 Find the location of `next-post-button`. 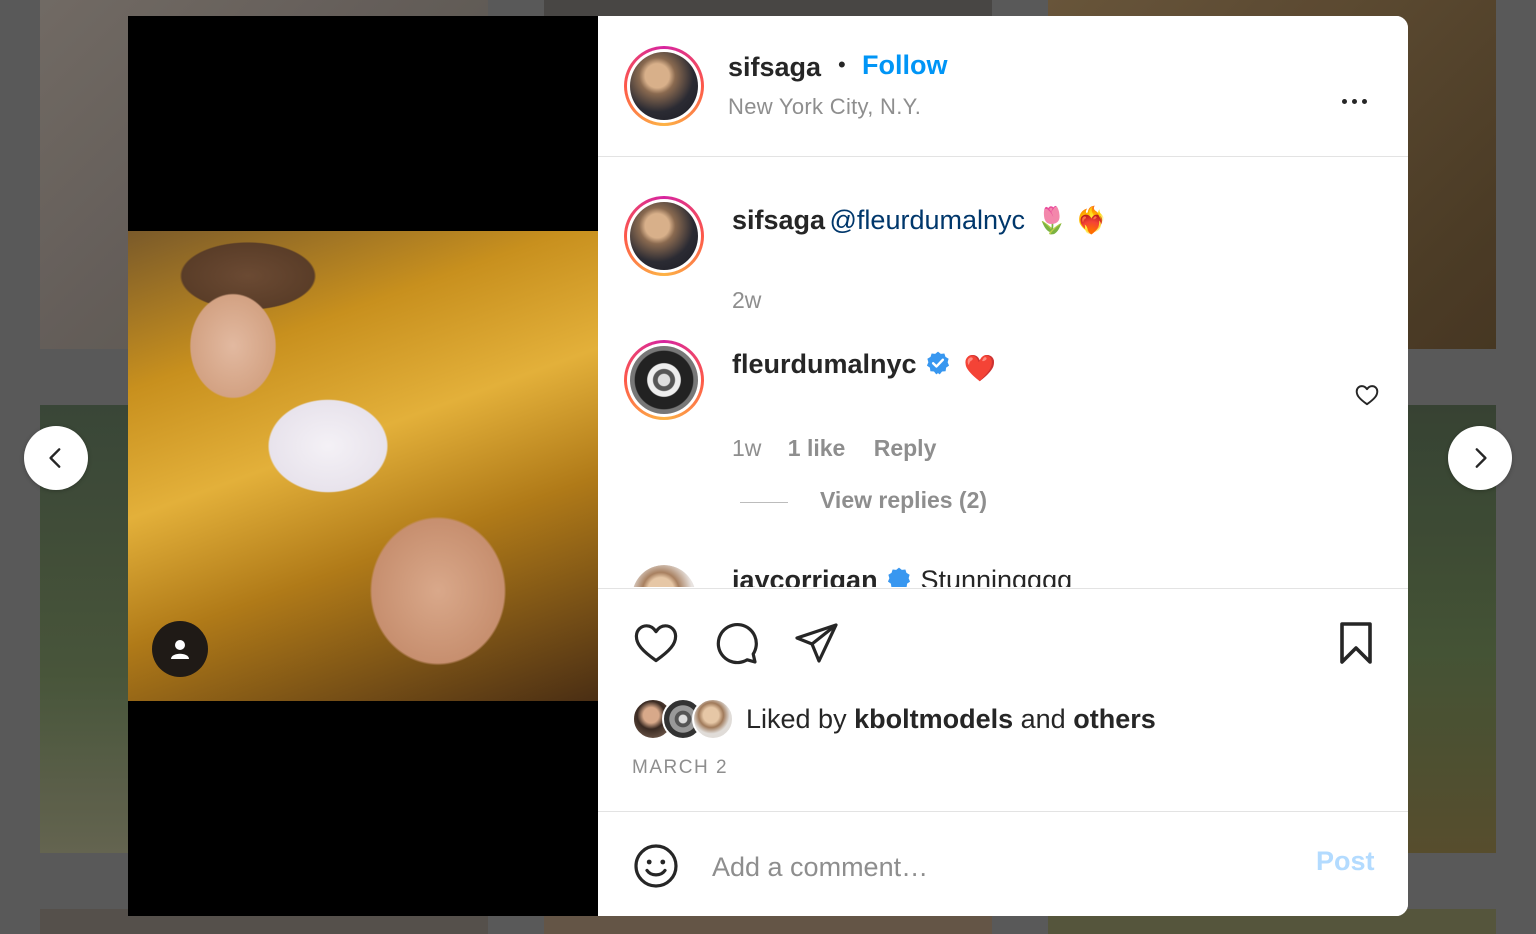

next-post-button is located at coordinates (1480, 458).